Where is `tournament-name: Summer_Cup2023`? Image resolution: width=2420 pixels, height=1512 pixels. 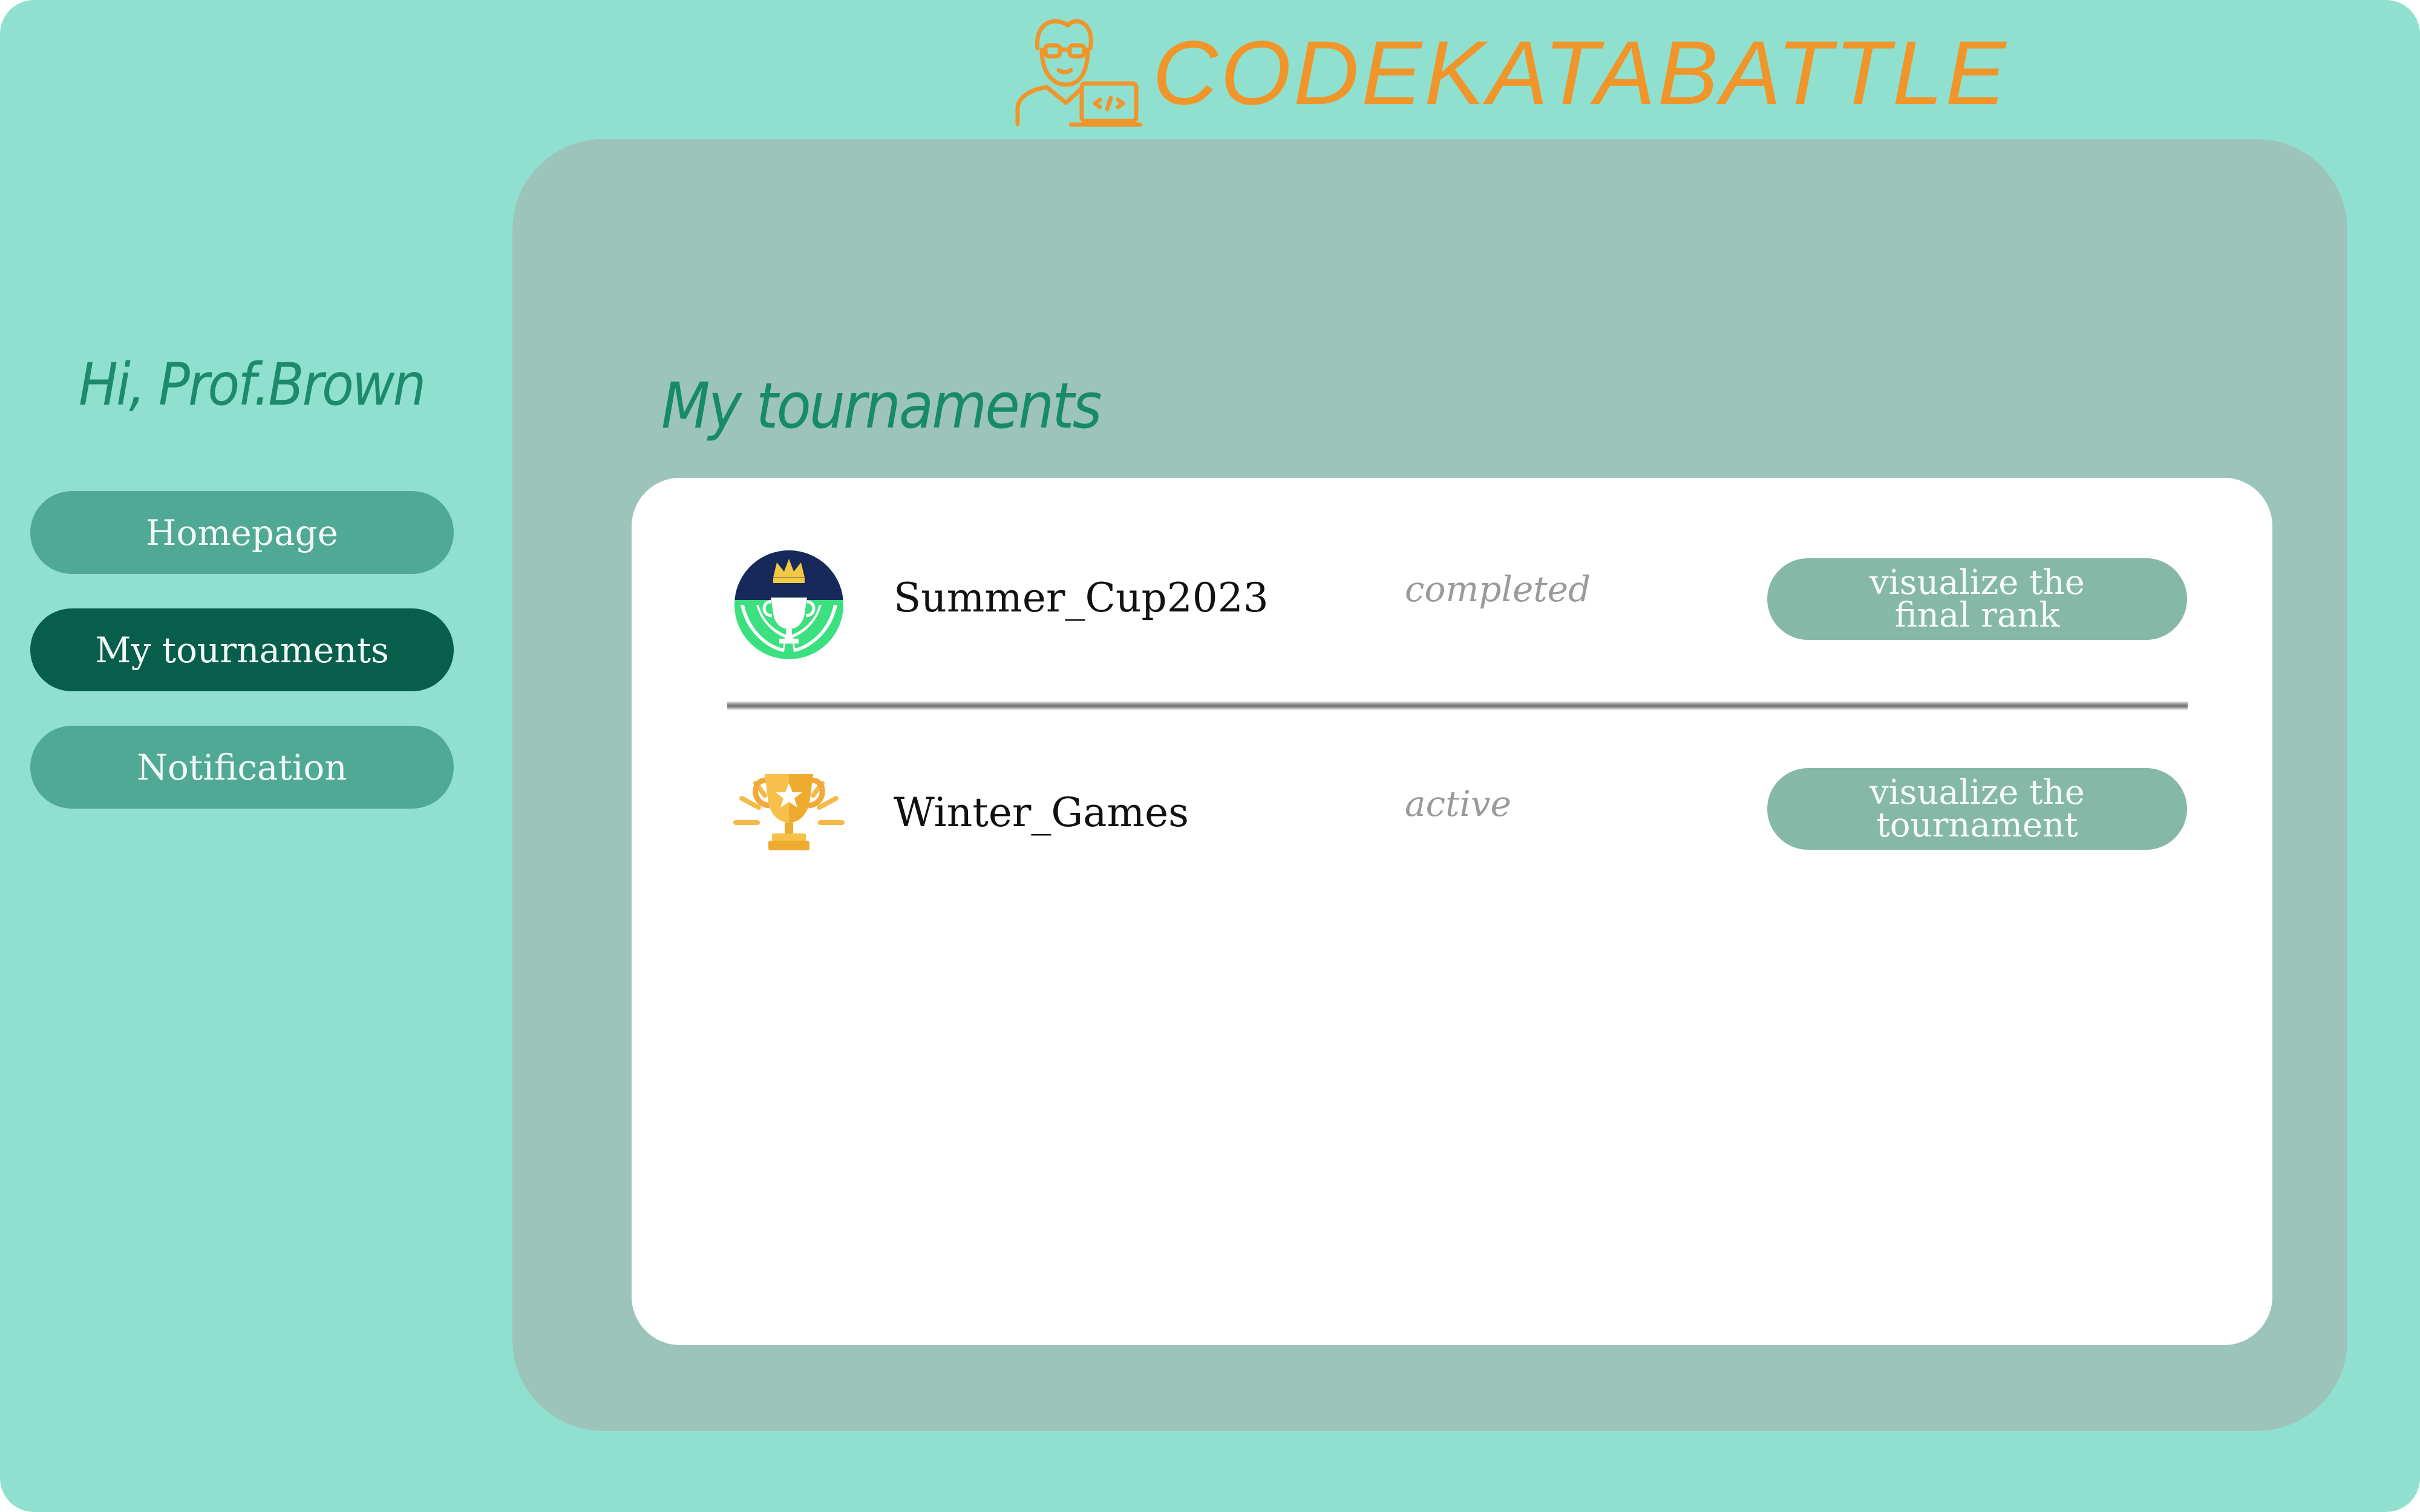 tournament-name: Summer_Cup2023 is located at coordinates (1081, 598).